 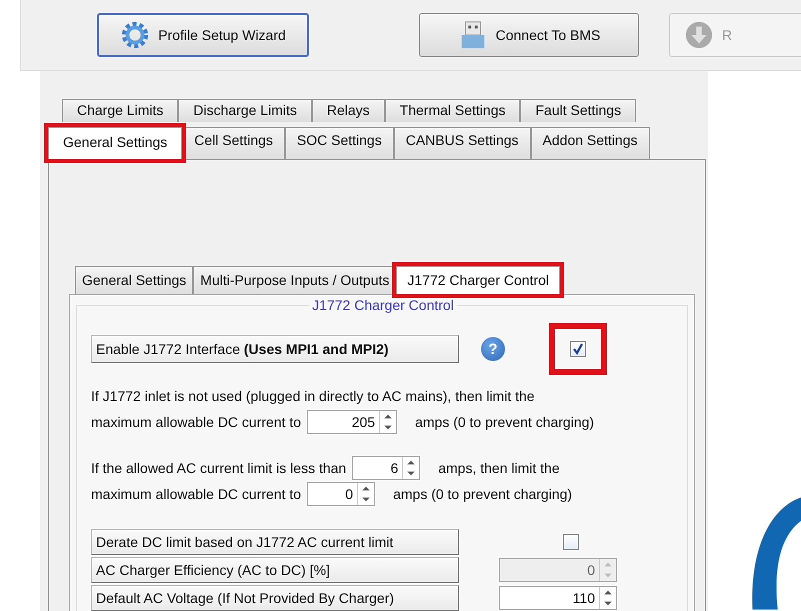 What do you see at coordinates (590, 143) in the screenshot?
I see `tab: Addon Settings` at bounding box center [590, 143].